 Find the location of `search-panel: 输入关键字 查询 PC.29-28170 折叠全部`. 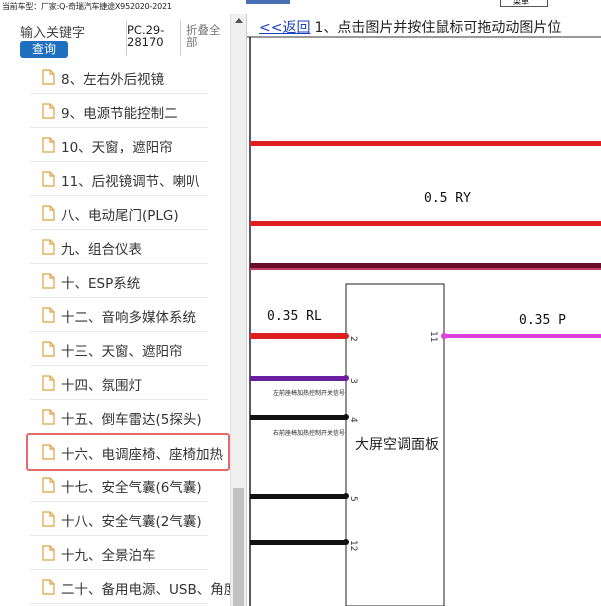

search-panel: 输入关键字 查询 PC.29-28170 折叠全部 is located at coordinates (130, 38).